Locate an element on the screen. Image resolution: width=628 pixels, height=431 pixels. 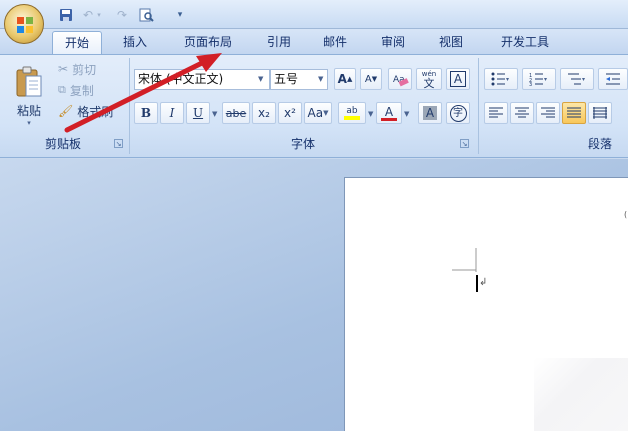
font-size-value: 五号 is located at coordinates (286, 79).